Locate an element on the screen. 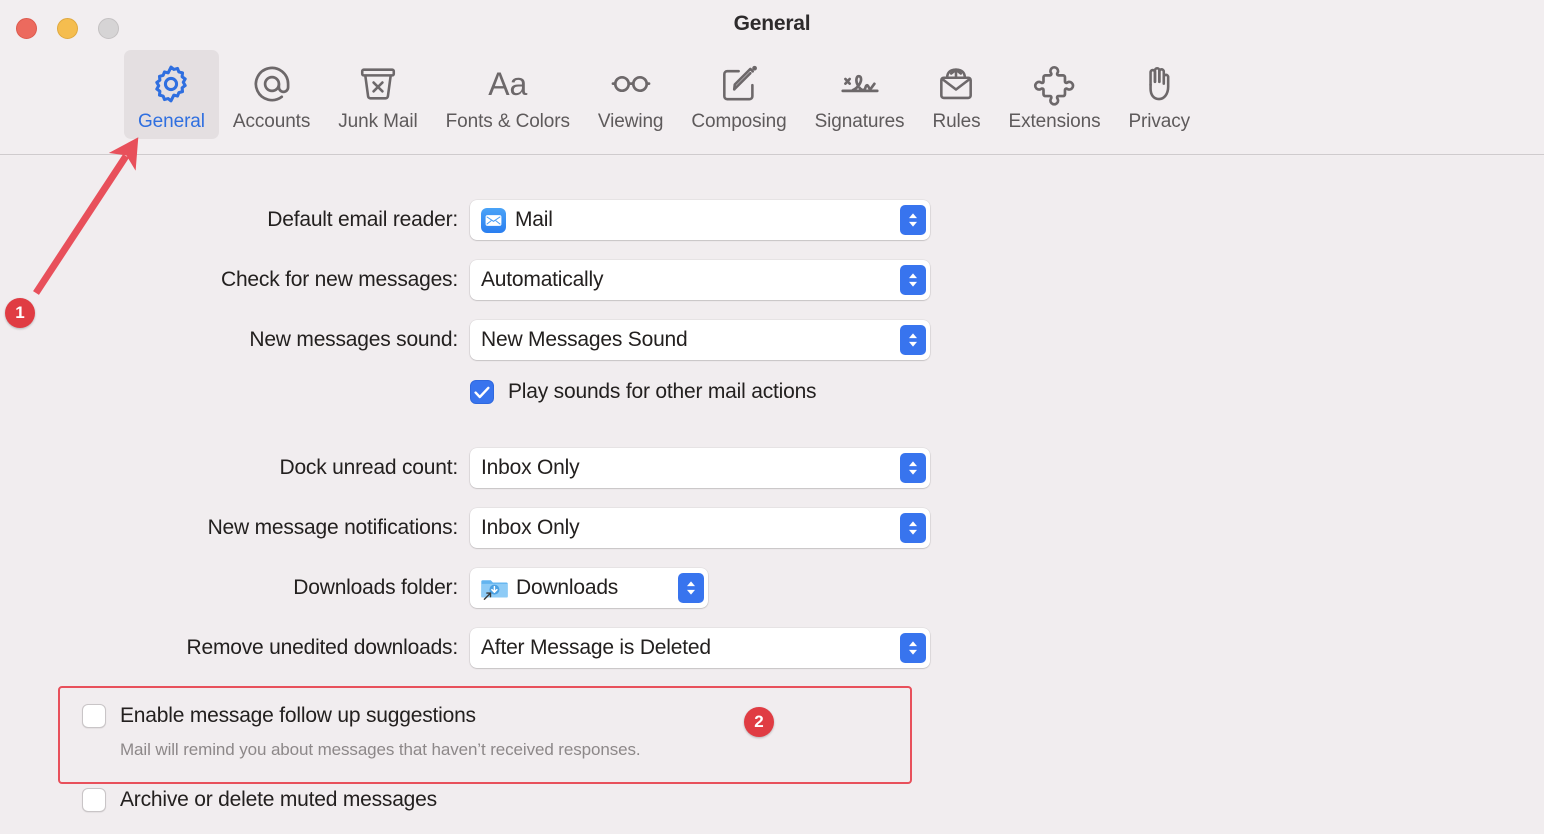 This screenshot has width=1544, height=834. rules-envelope-icon is located at coordinates (956, 84).